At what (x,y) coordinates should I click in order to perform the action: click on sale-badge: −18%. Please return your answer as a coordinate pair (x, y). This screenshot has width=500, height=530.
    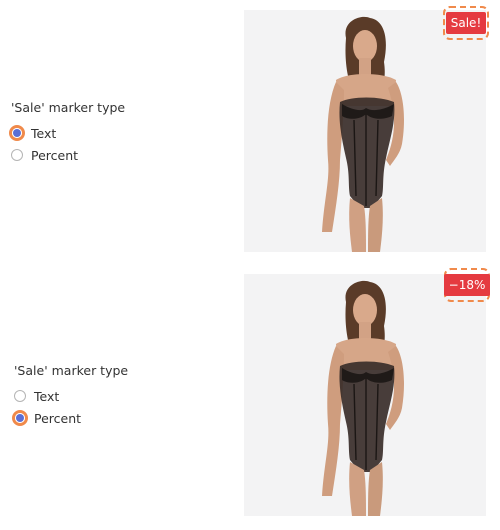
    Looking at the image, I should click on (467, 285).